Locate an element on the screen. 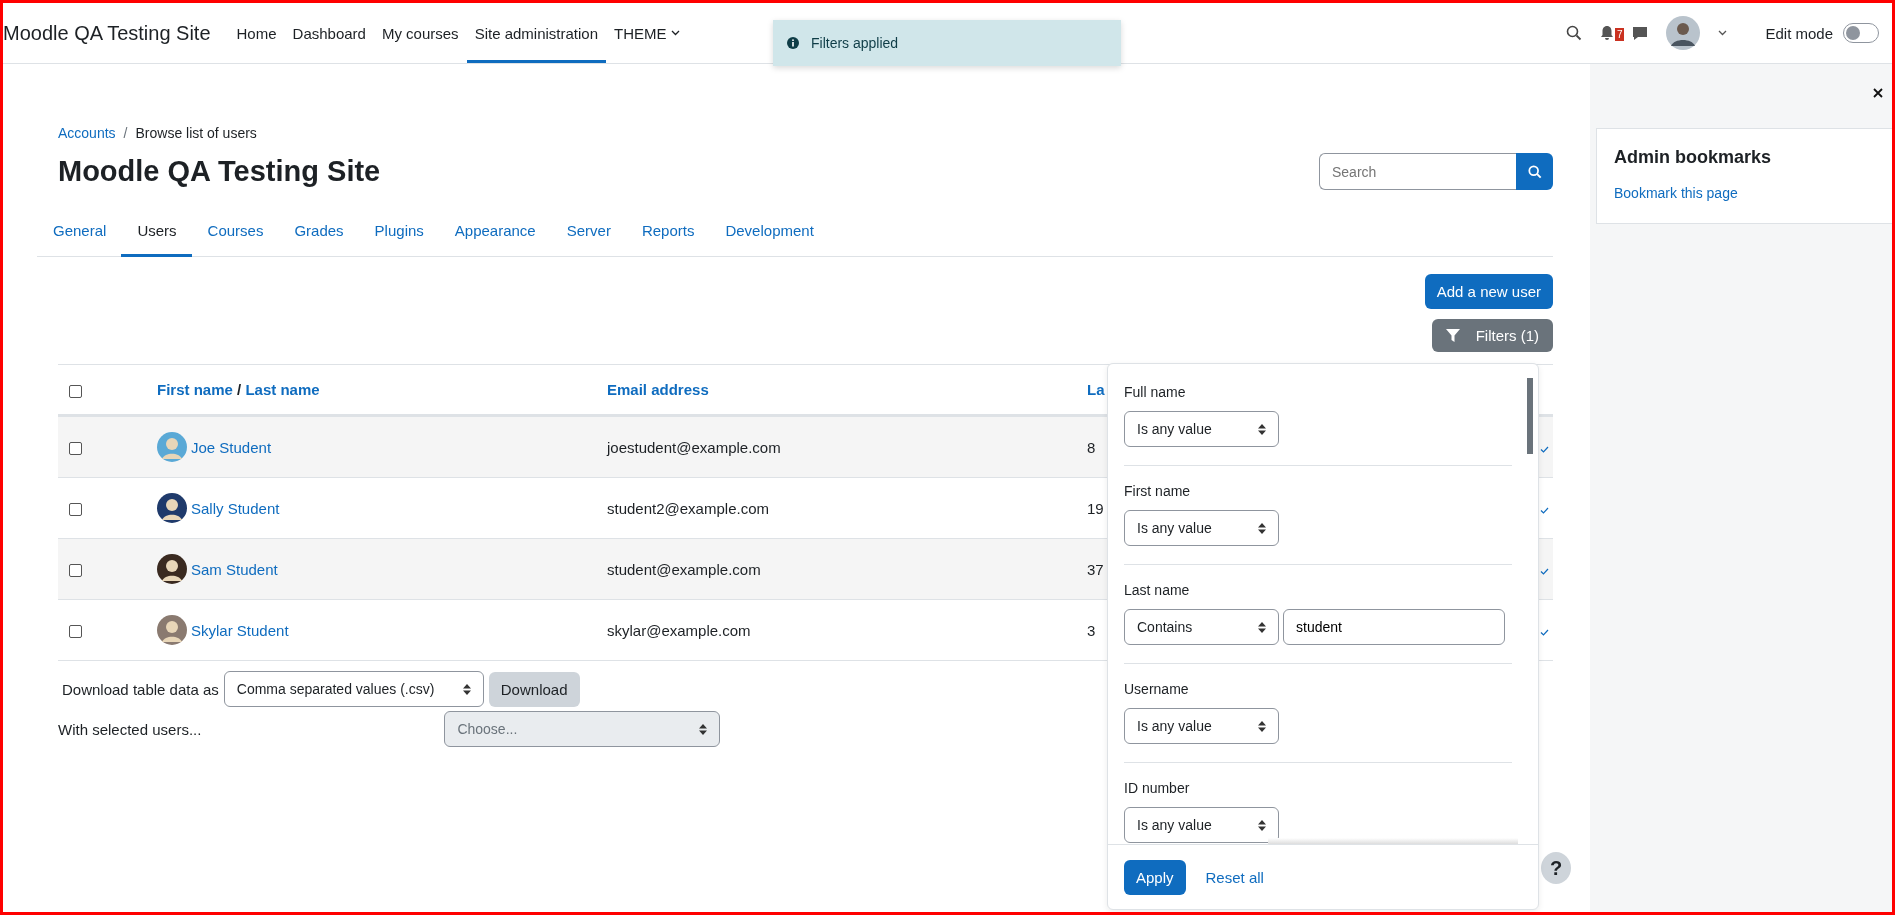  filters-button: Filters (1) is located at coordinates (1492, 335).